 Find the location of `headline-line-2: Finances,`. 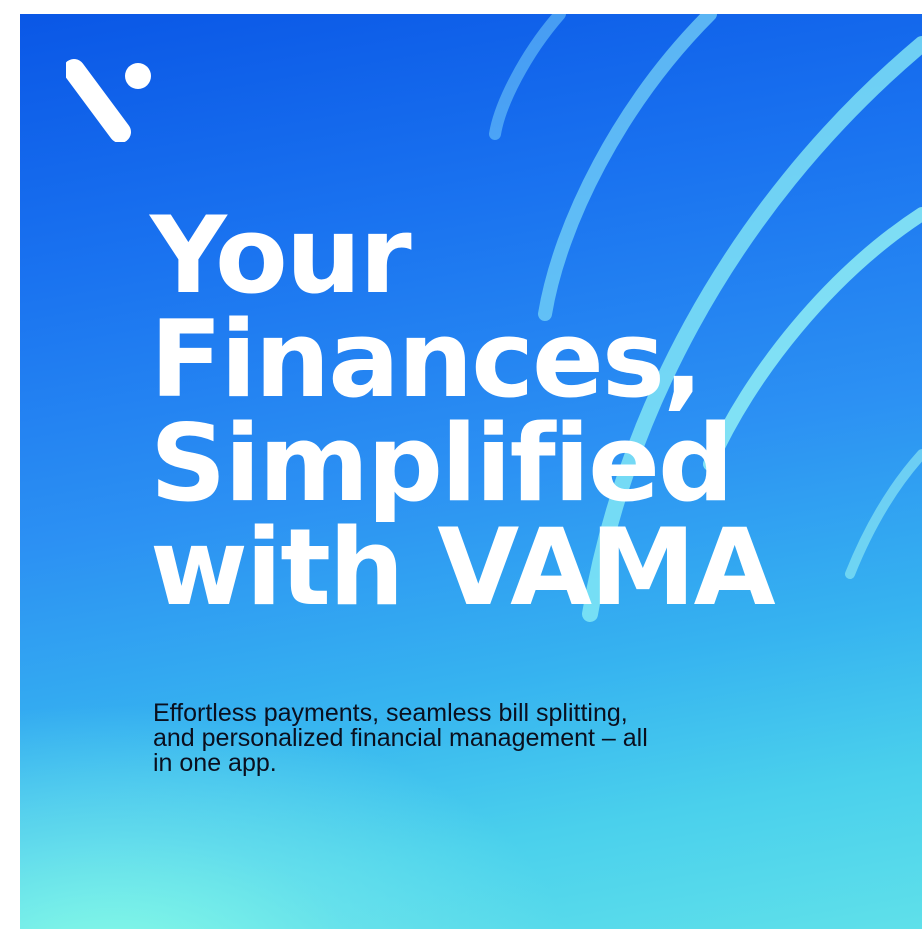

headline-line-2: Finances, is located at coordinates (426, 359).